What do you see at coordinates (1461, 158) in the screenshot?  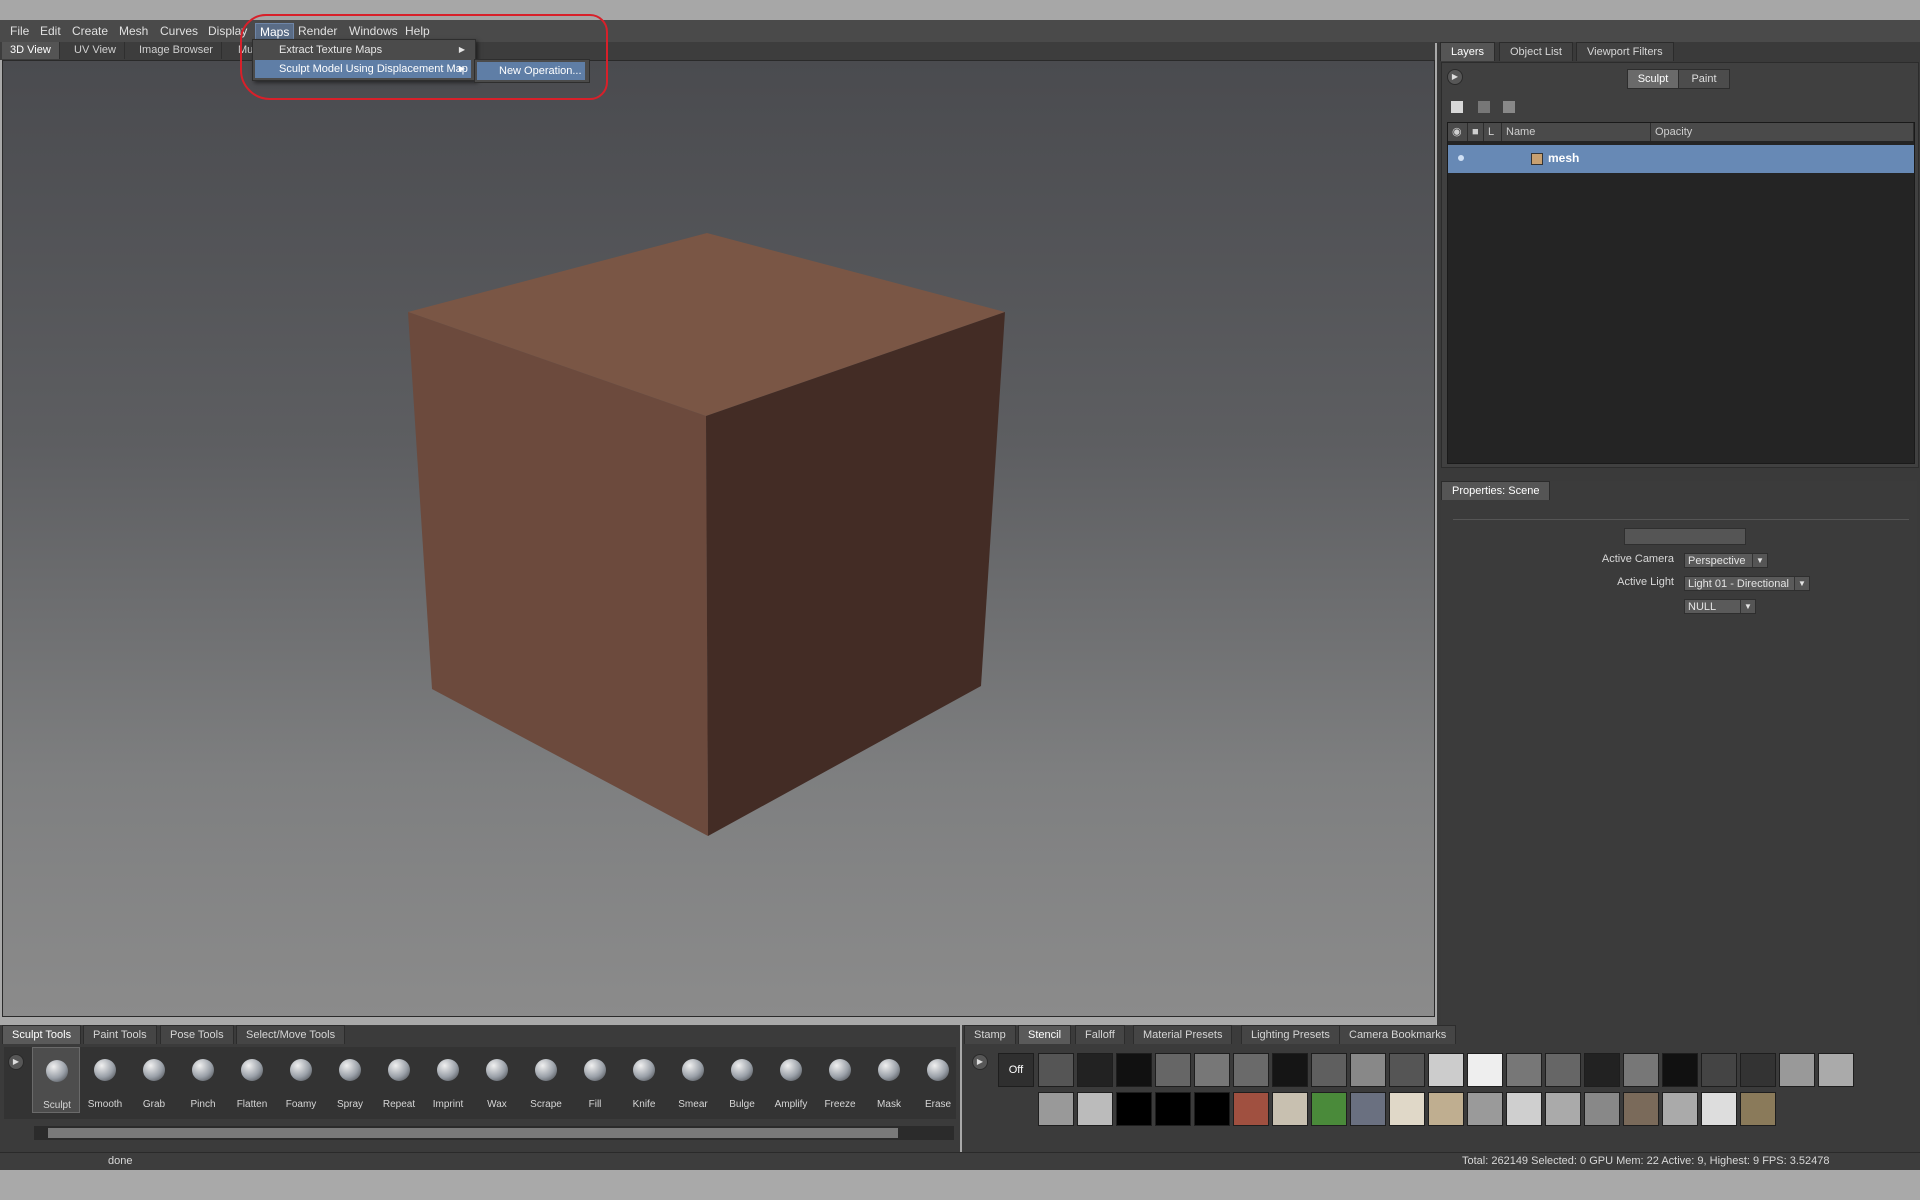 I see `visibility-dot-icon` at bounding box center [1461, 158].